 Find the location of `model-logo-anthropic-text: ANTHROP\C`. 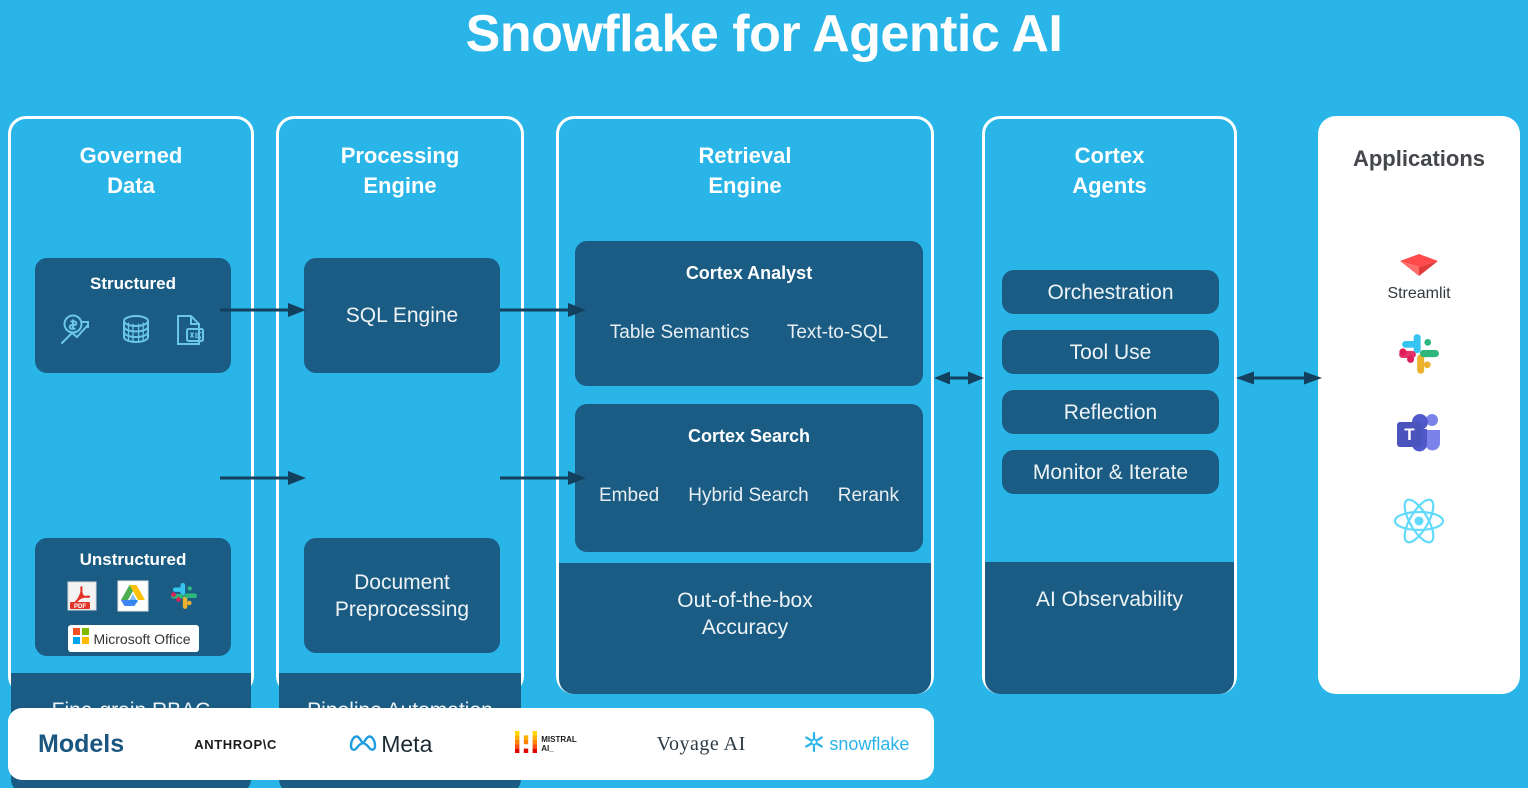

model-logo-anthropic-text: ANTHROP\C is located at coordinates (235, 744).